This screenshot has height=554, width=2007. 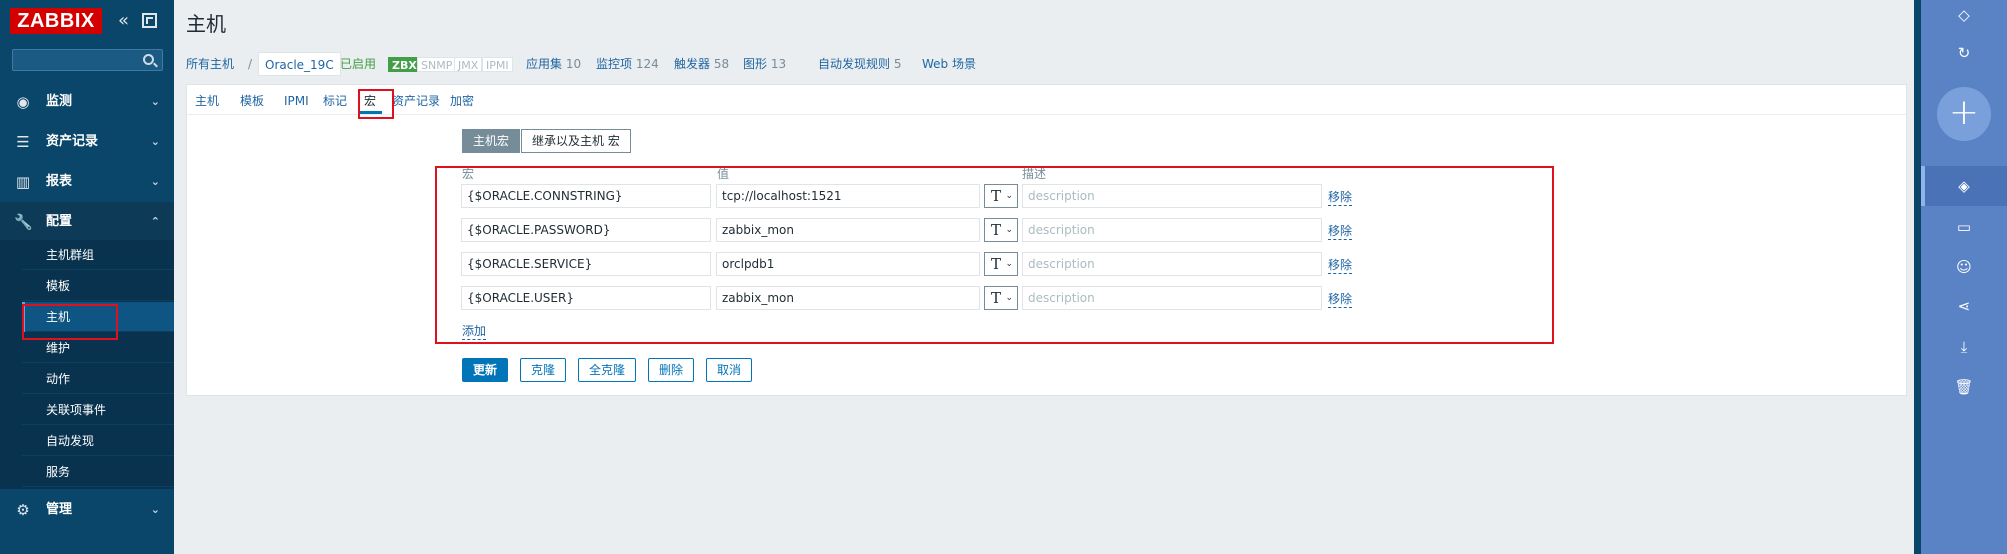 What do you see at coordinates (87, 60) in the screenshot?
I see `search-input` at bounding box center [87, 60].